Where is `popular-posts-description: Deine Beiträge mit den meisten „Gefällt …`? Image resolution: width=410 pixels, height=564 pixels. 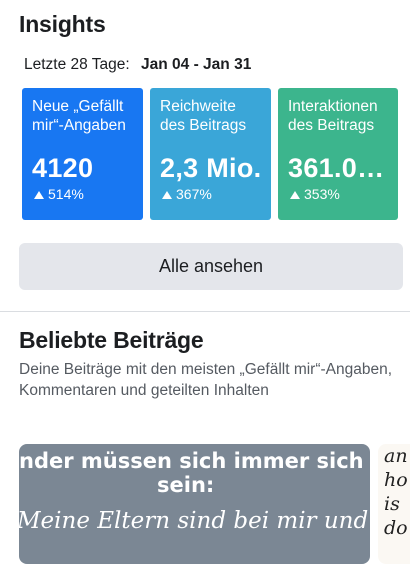
popular-posts-description: Deine Beiträge mit den meisten „Gefällt … is located at coordinates (206, 380).